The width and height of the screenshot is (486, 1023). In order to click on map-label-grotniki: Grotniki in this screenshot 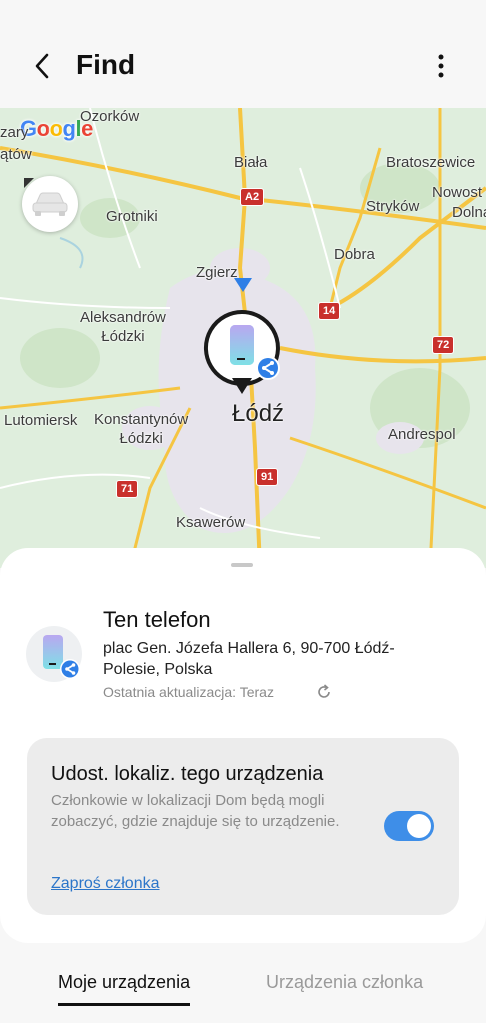, I will do `click(132, 216)`.